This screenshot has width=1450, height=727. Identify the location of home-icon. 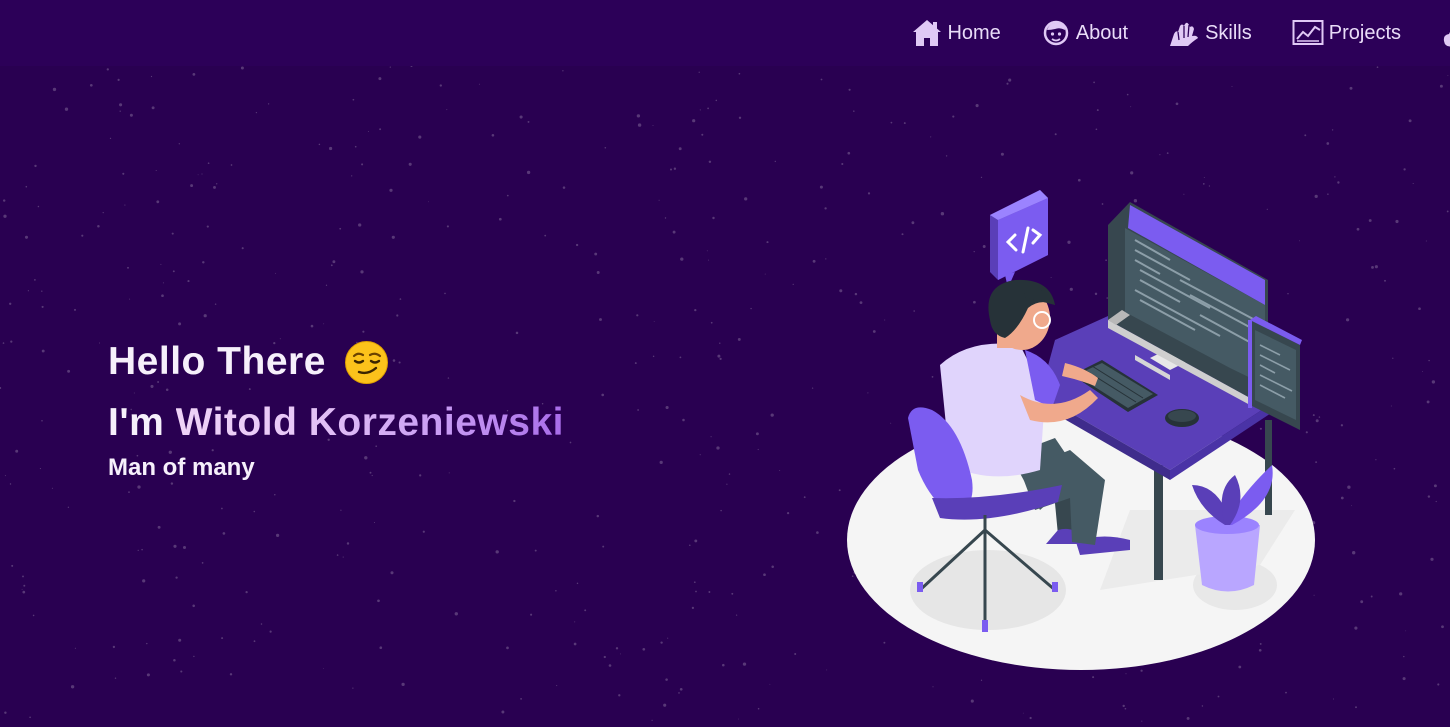
(927, 33).